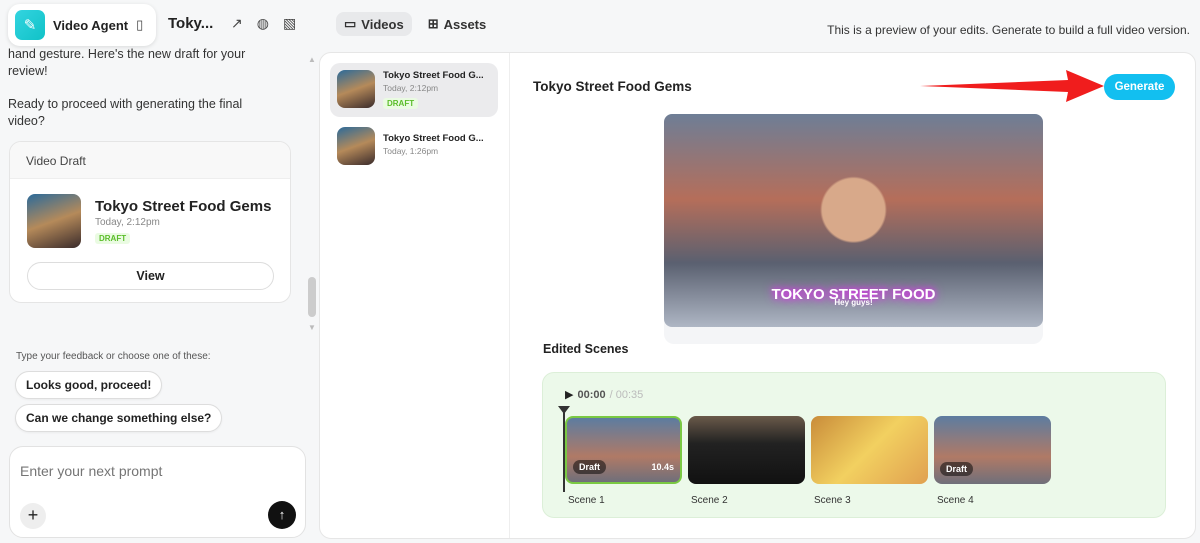  I want to click on draft-title: Tokyo Street Food Gems, so click(183, 206).